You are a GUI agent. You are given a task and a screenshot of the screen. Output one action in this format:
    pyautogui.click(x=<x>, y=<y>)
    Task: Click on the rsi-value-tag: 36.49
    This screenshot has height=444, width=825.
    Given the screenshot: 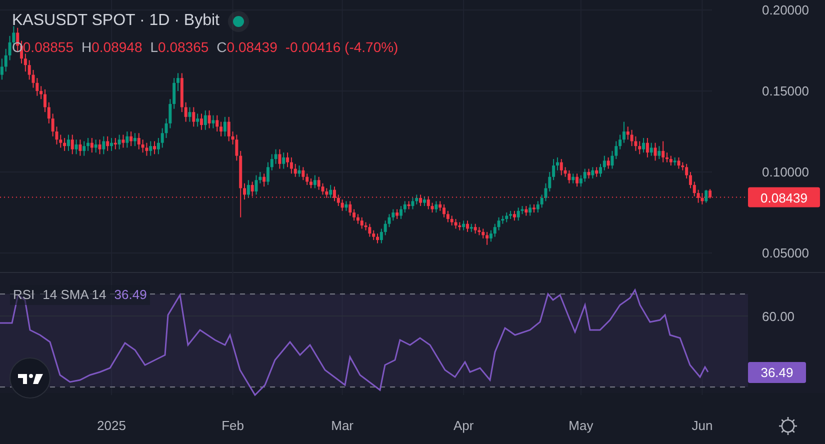 What is the action you would take?
    pyautogui.click(x=777, y=372)
    